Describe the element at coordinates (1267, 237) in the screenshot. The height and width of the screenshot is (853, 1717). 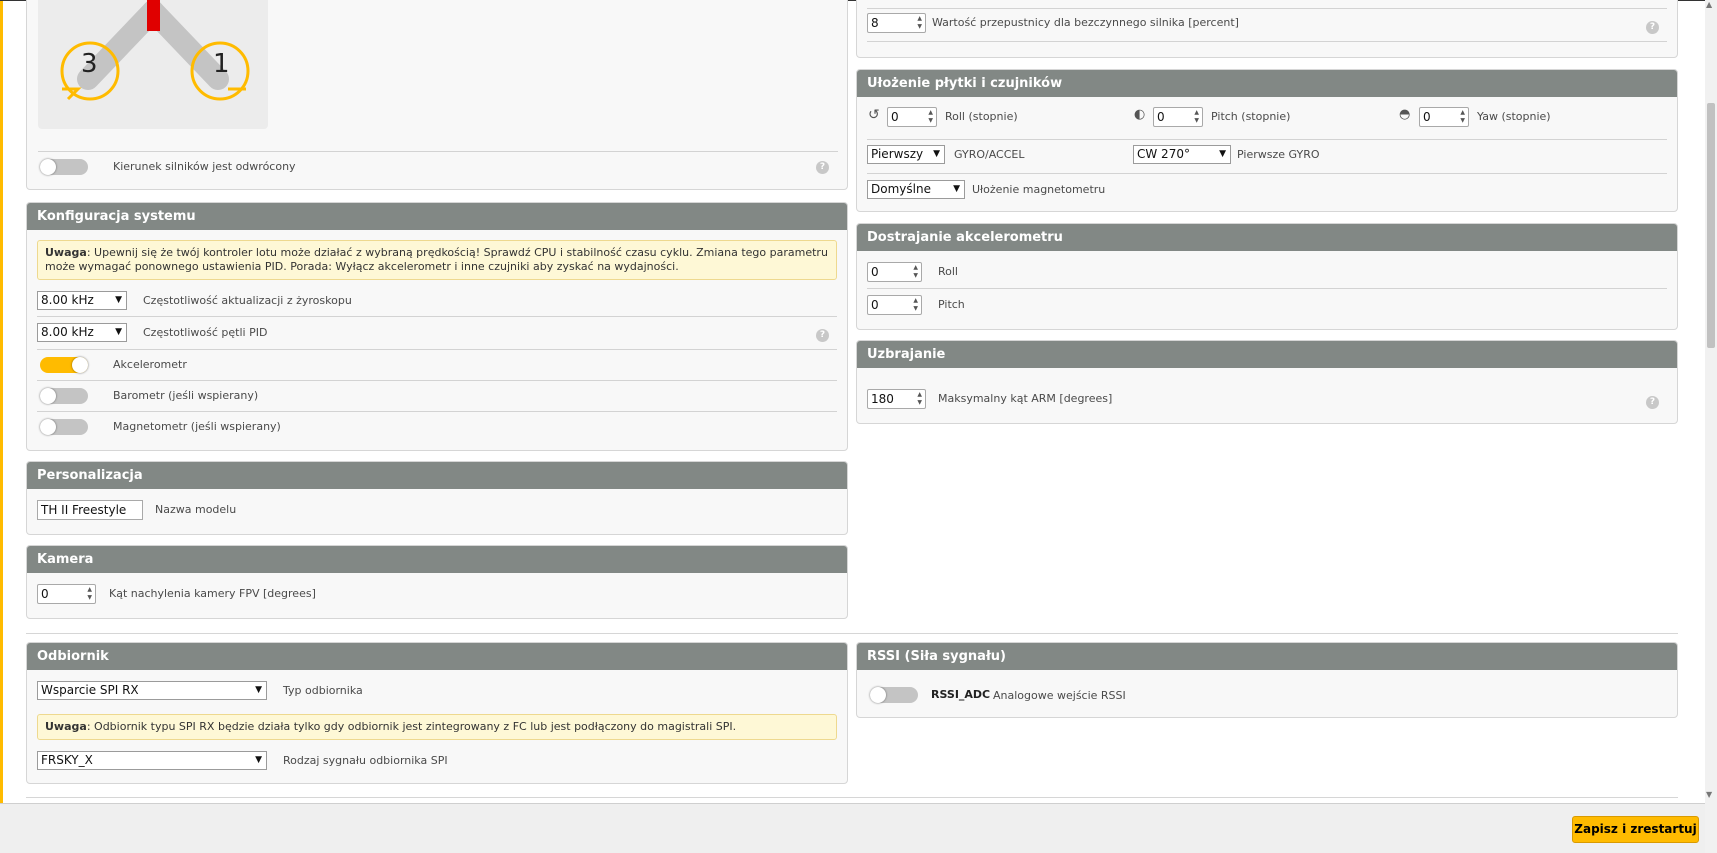
I see `panel-title: Dostrajanie akcelerometru` at that location.